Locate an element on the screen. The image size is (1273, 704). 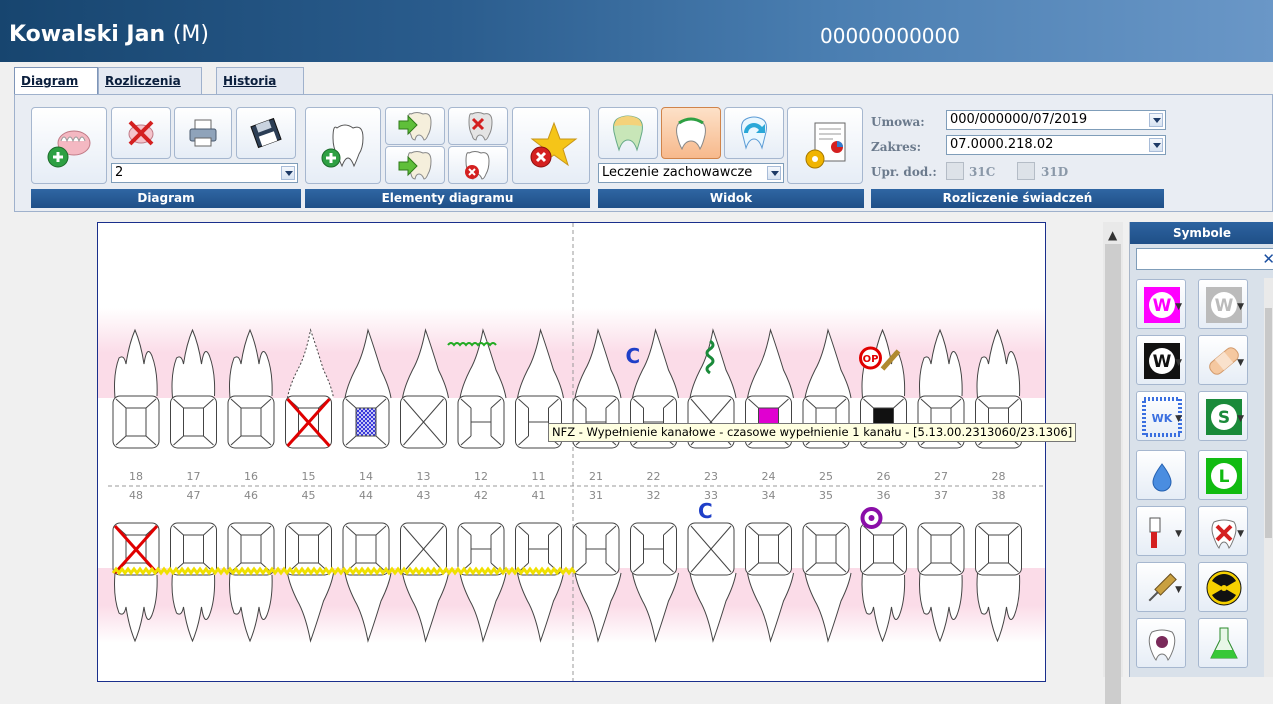
patient-sex: (M) is located at coordinates (190, 34).